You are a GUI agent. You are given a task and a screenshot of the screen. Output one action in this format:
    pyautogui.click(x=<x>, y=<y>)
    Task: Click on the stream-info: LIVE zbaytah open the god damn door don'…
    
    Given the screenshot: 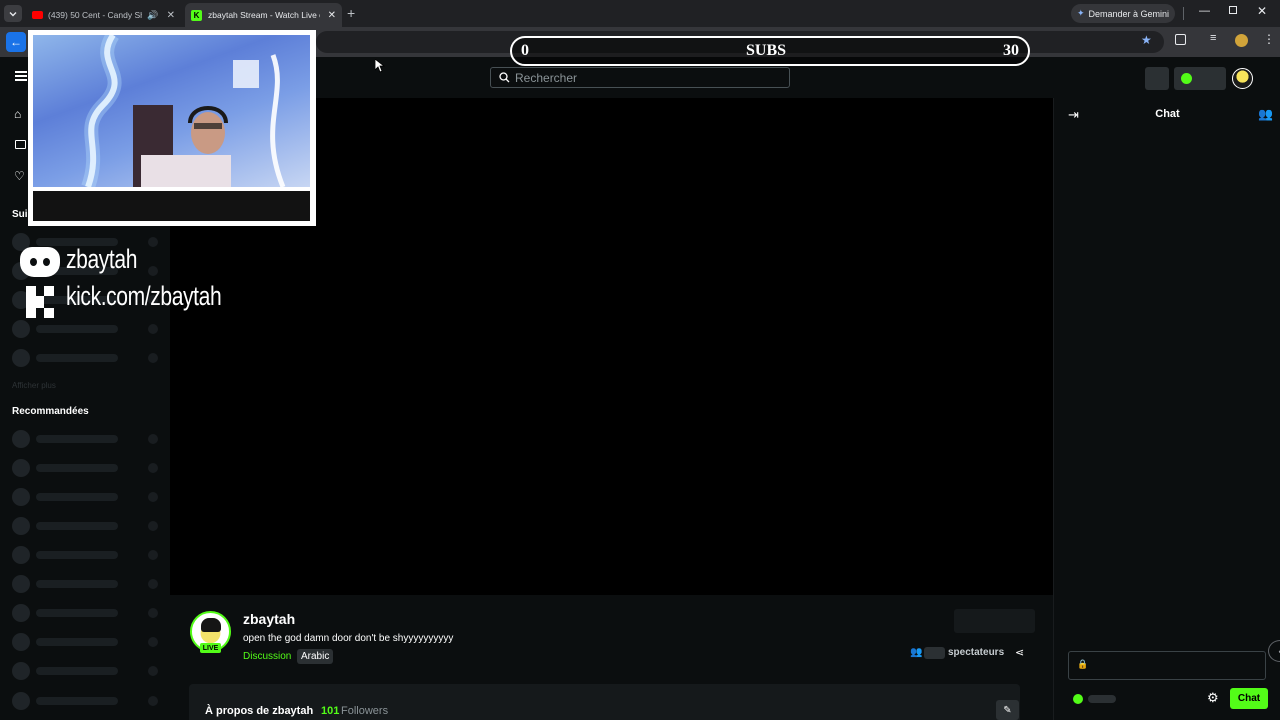 What is the action you would take?
    pyautogui.click(x=611, y=659)
    